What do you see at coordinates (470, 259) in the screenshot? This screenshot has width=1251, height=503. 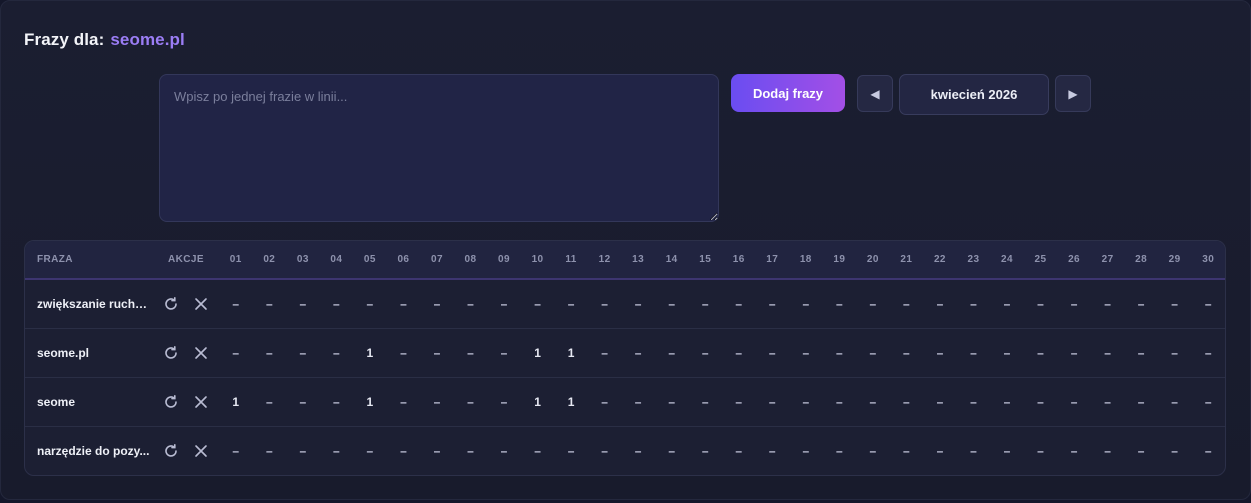 I see `column-header-day: 08` at bounding box center [470, 259].